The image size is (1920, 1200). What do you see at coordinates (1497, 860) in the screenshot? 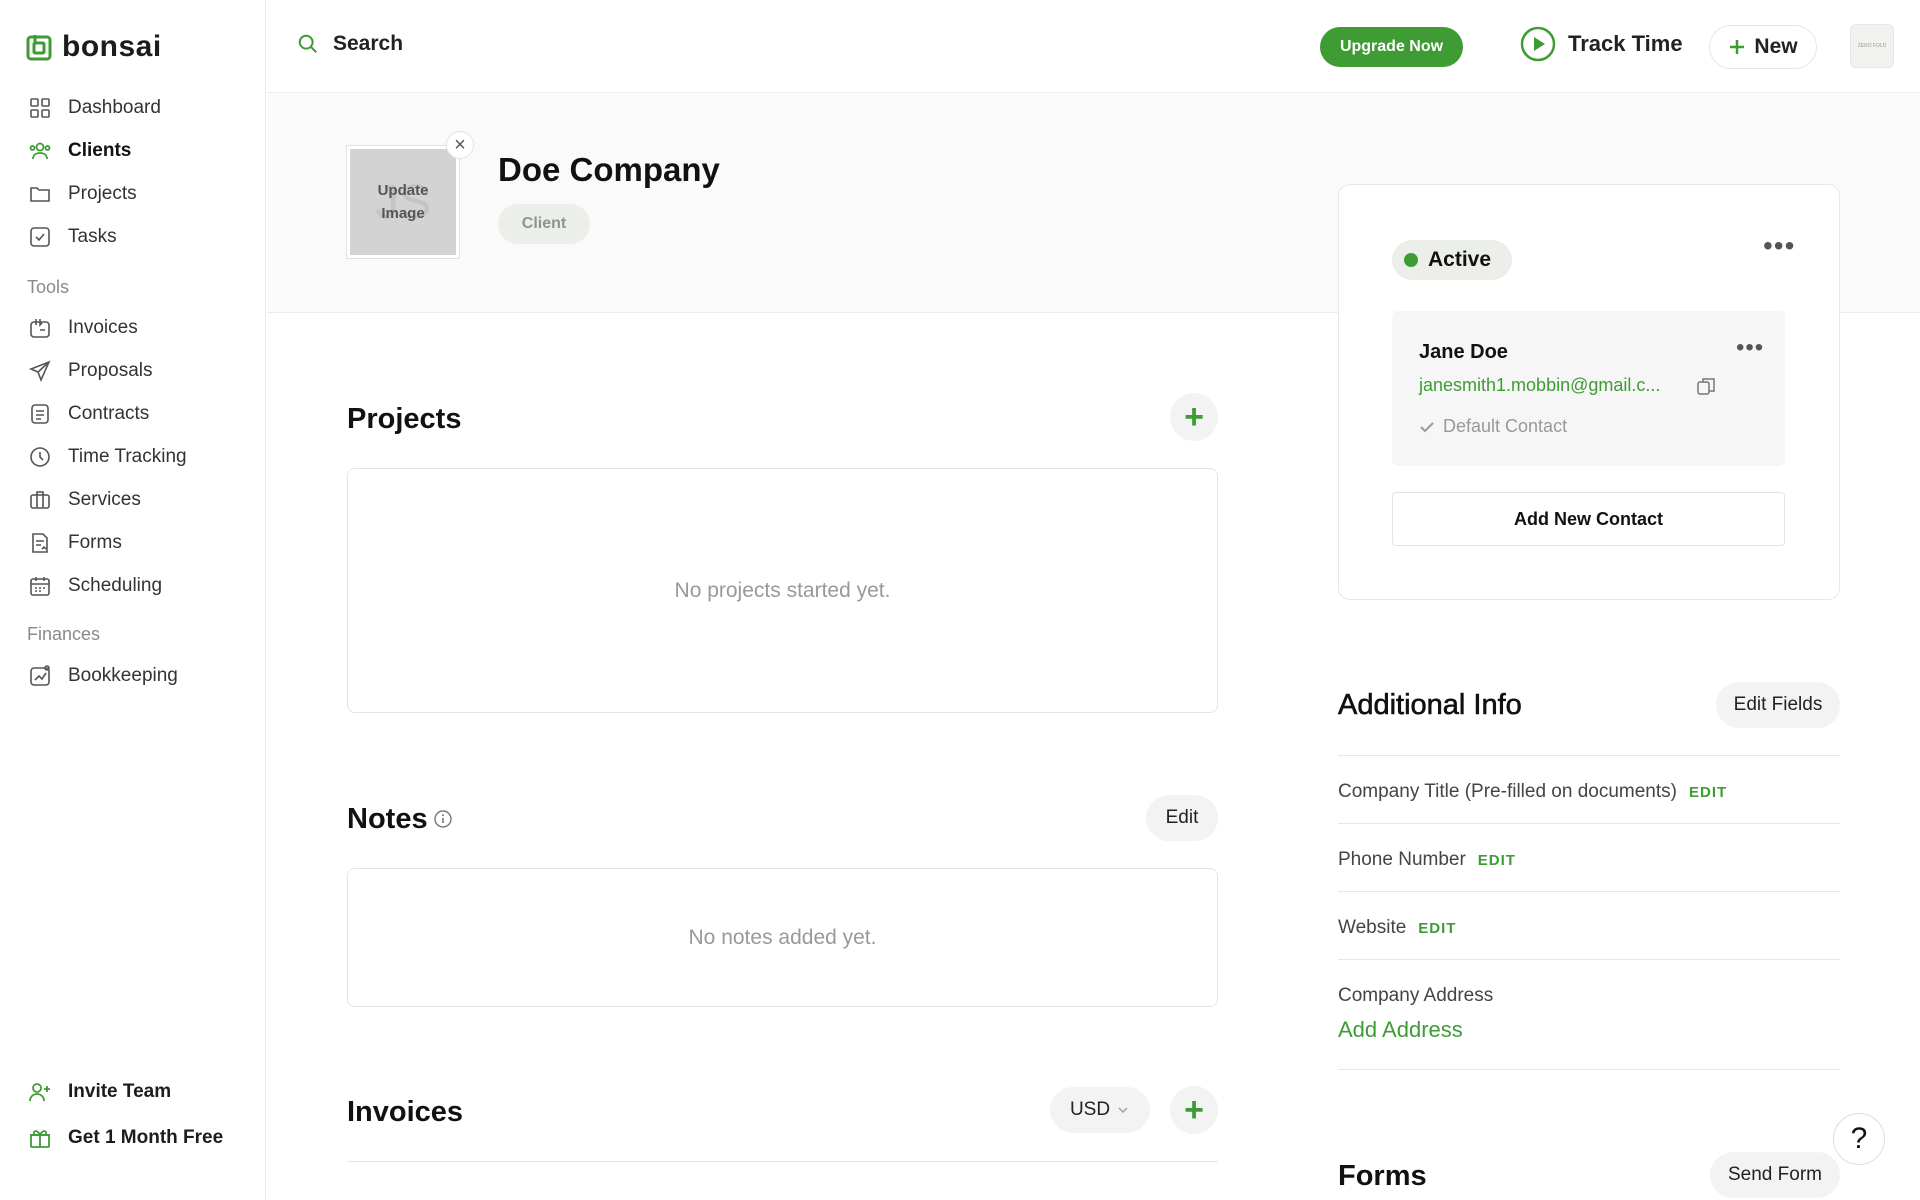
I see `edit-phone-link: EDIT` at bounding box center [1497, 860].